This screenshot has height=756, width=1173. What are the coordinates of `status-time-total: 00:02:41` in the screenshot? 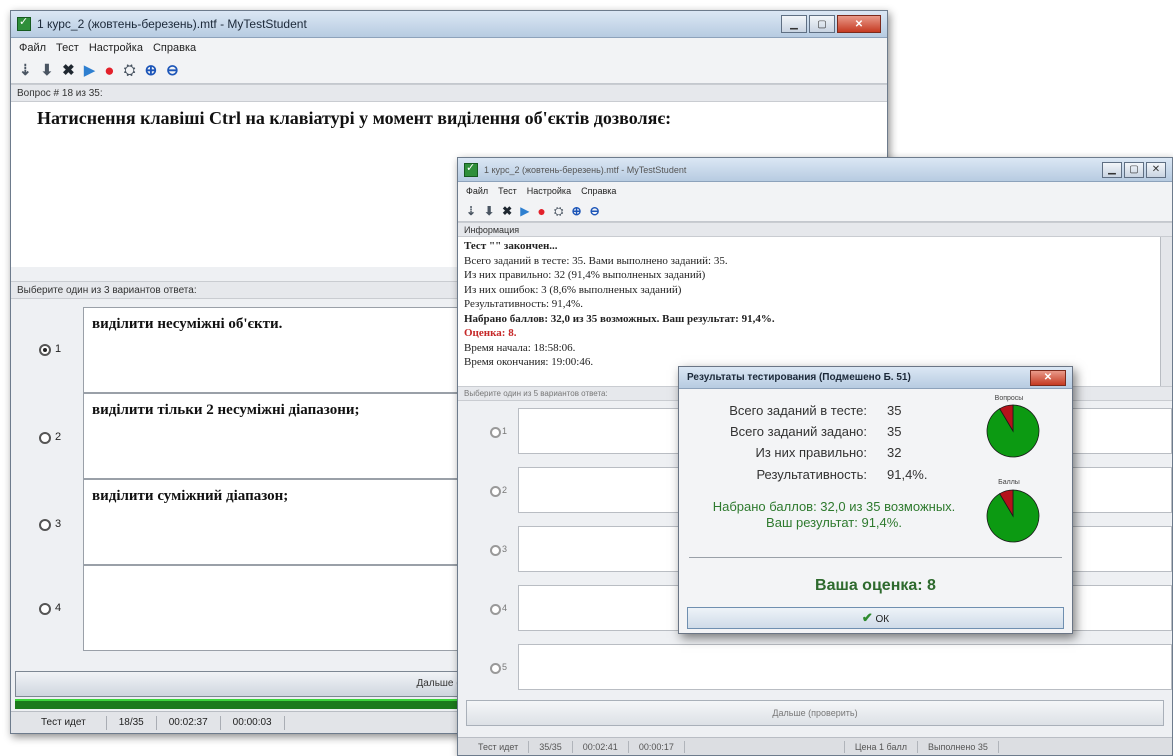 It's located at (601, 746).